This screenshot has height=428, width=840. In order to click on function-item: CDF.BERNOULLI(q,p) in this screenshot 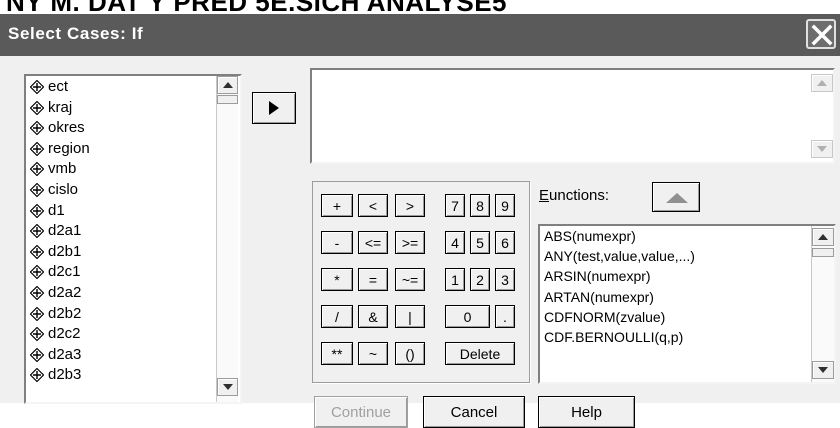, I will do `click(613, 337)`.